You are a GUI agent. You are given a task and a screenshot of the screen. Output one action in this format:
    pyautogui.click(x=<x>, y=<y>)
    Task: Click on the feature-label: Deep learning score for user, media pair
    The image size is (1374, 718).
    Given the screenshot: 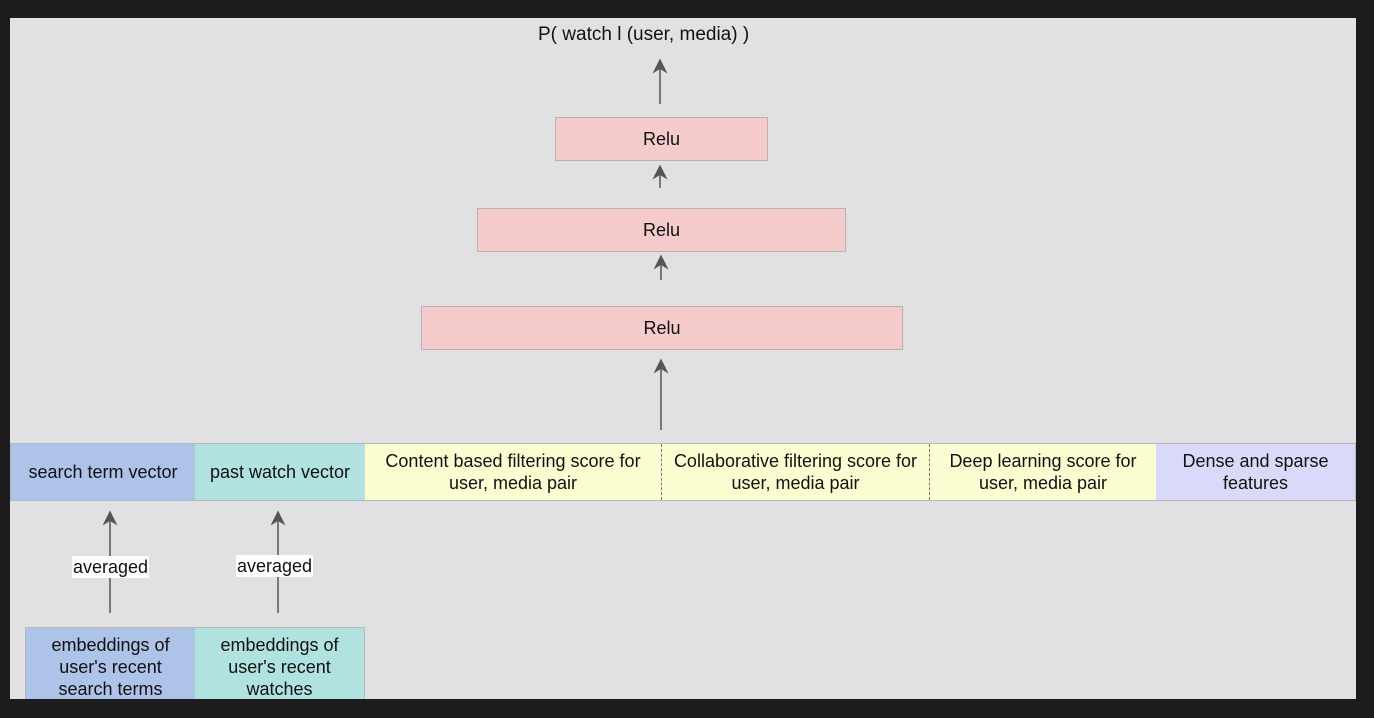 What is the action you would take?
    pyautogui.click(x=1043, y=472)
    